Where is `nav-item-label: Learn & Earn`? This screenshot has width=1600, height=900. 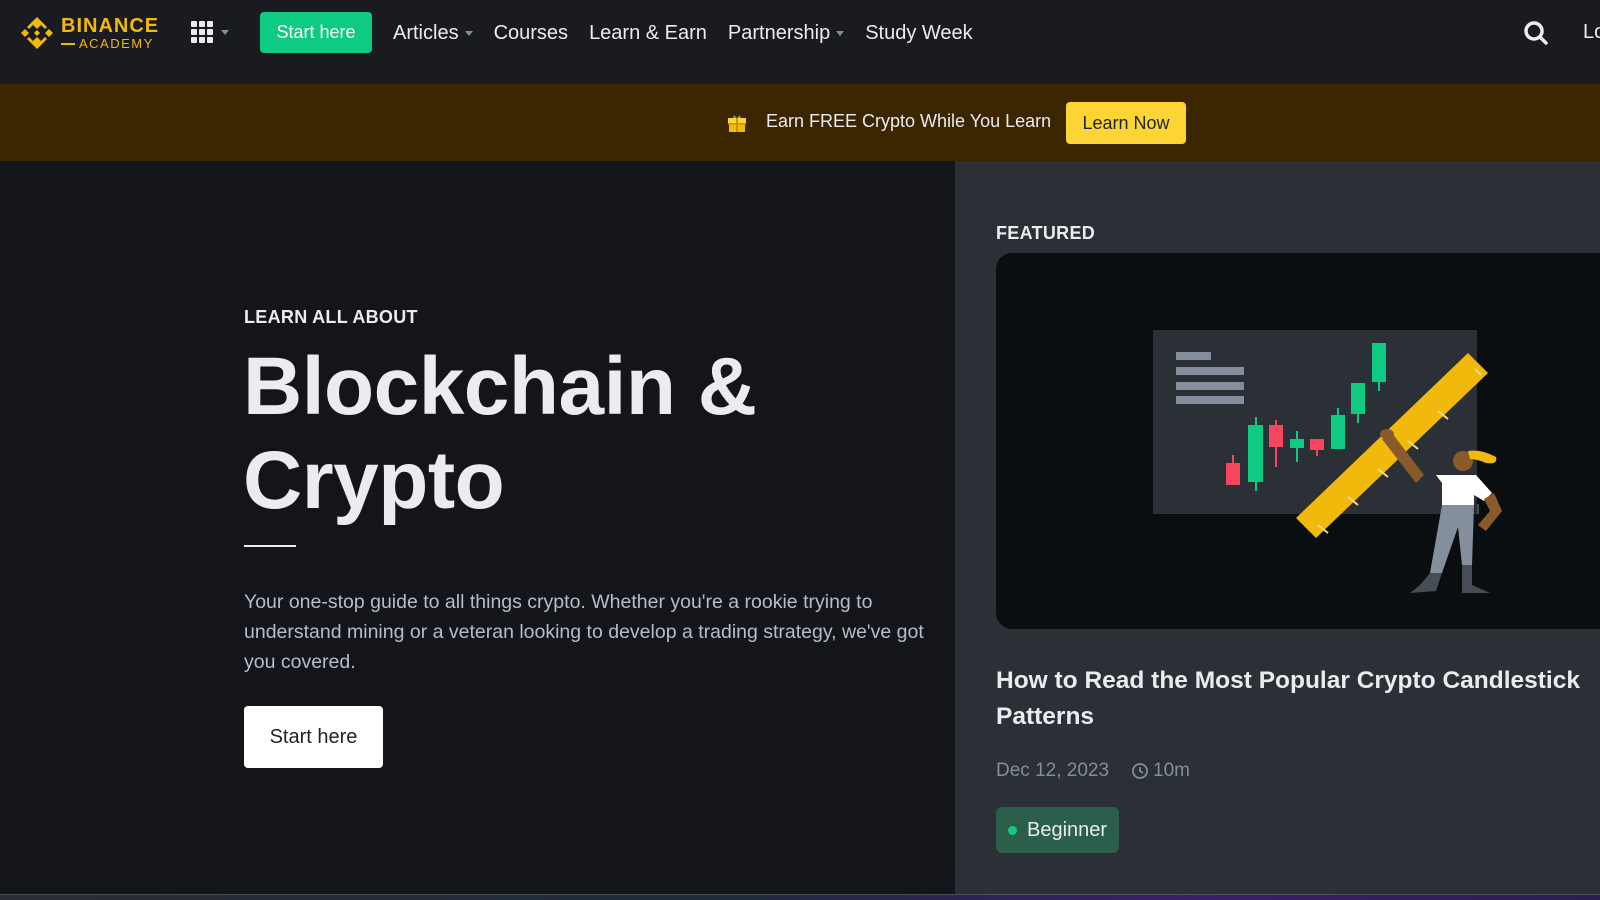
nav-item-label: Learn & Earn is located at coordinates (648, 32).